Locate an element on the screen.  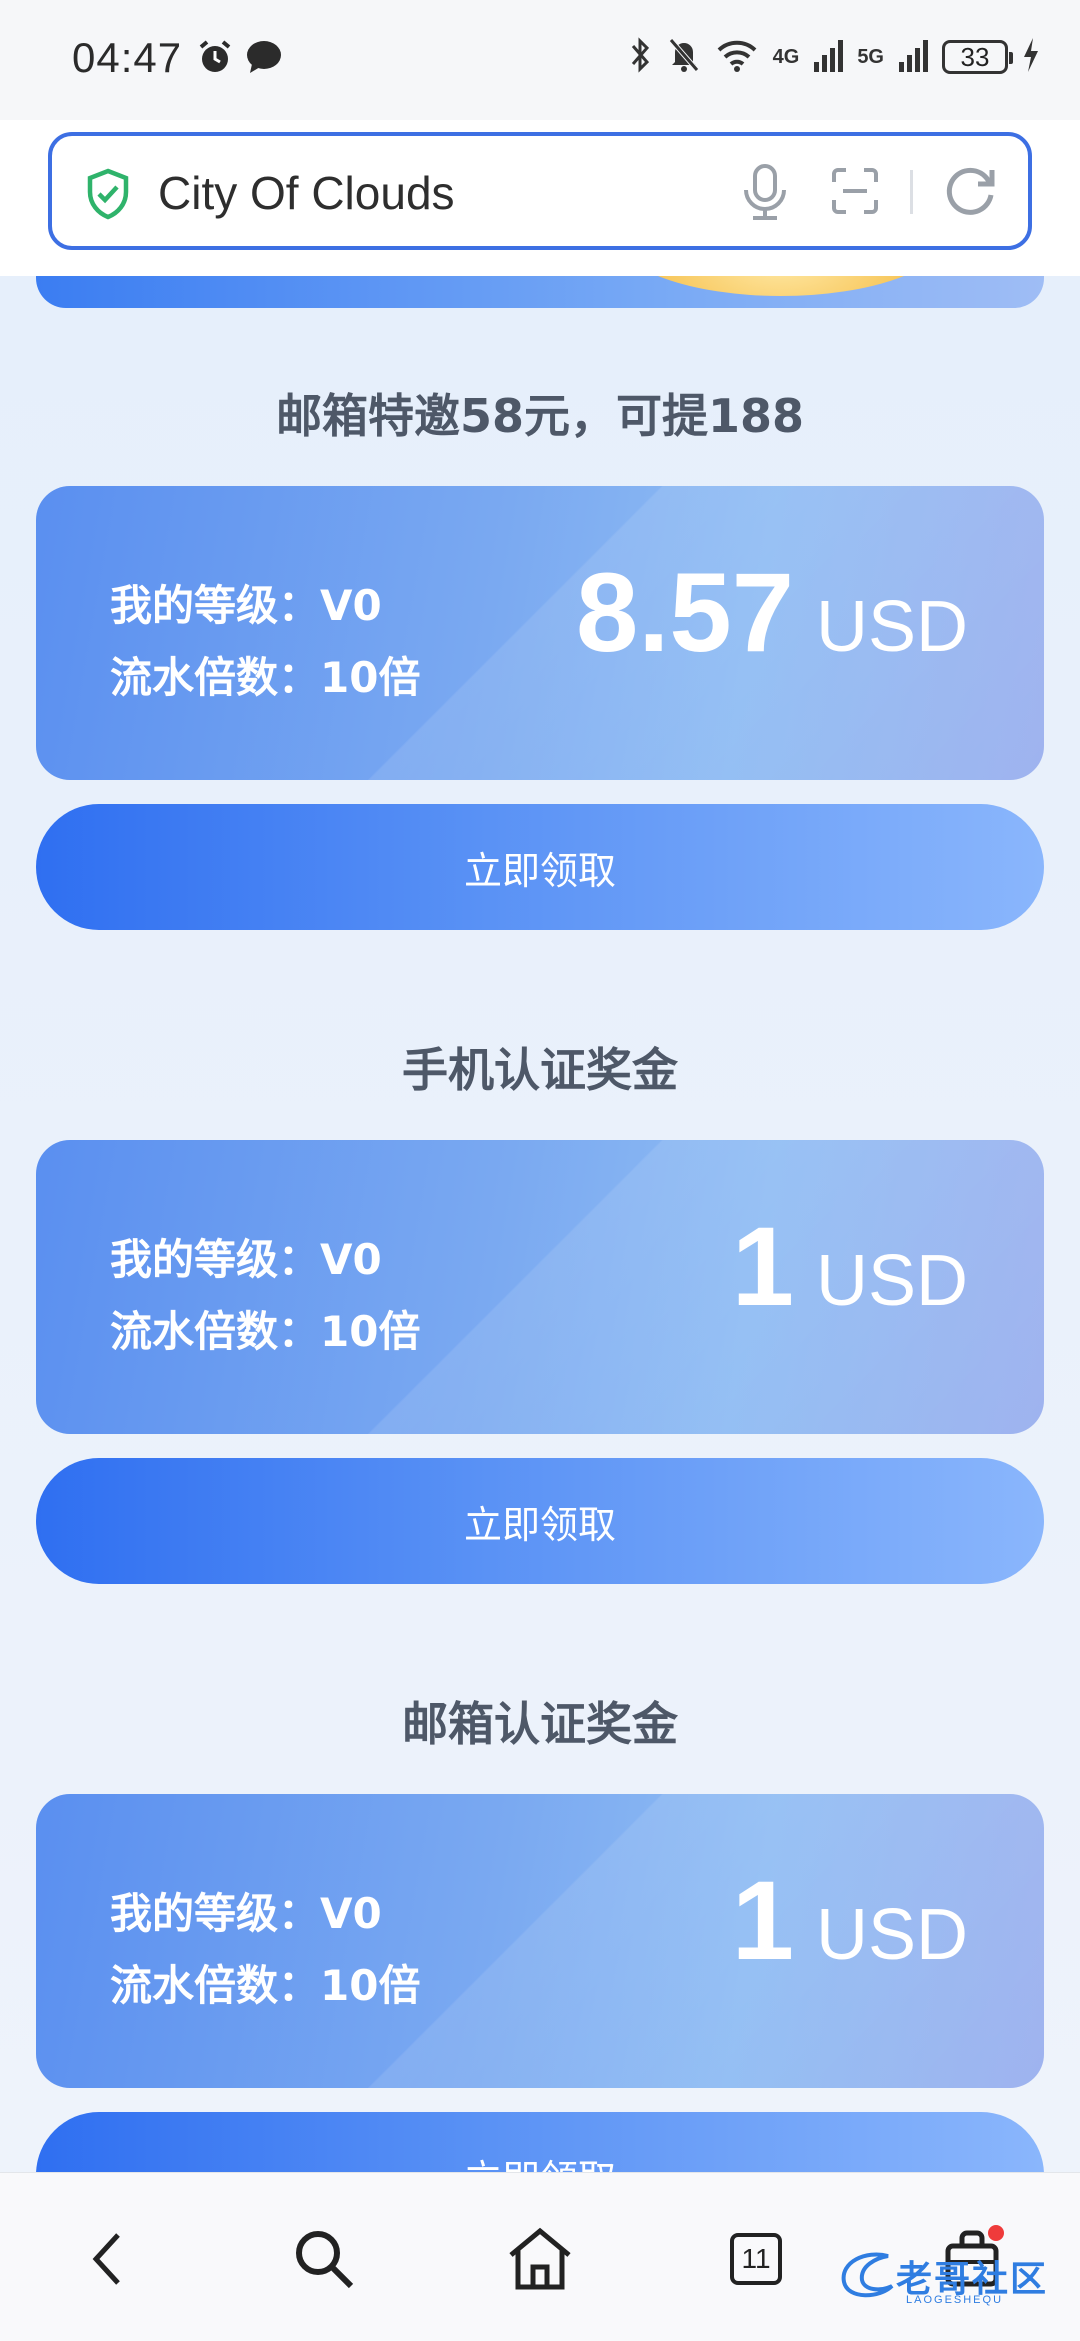
tab-count: 11 is located at coordinates (756, 2259).